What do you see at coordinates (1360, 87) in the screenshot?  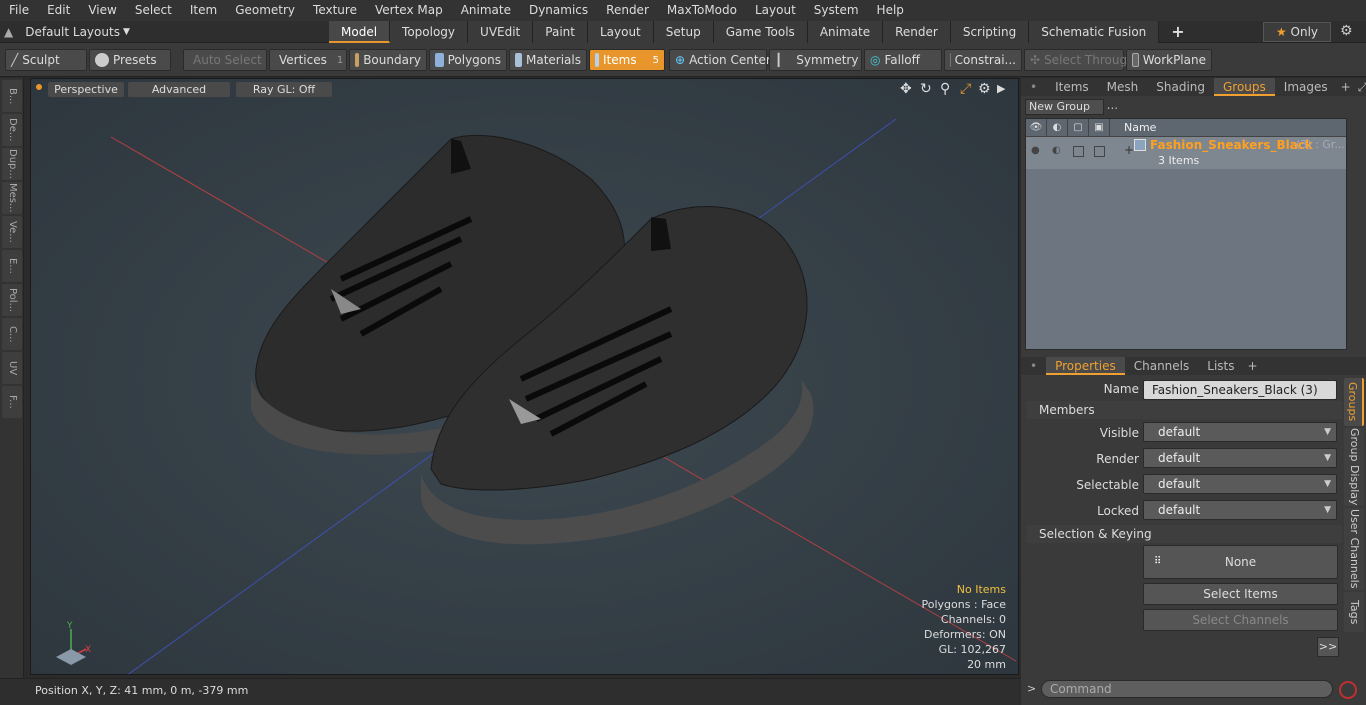 I see `maximize-panel-icon: ⤢` at bounding box center [1360, 87].